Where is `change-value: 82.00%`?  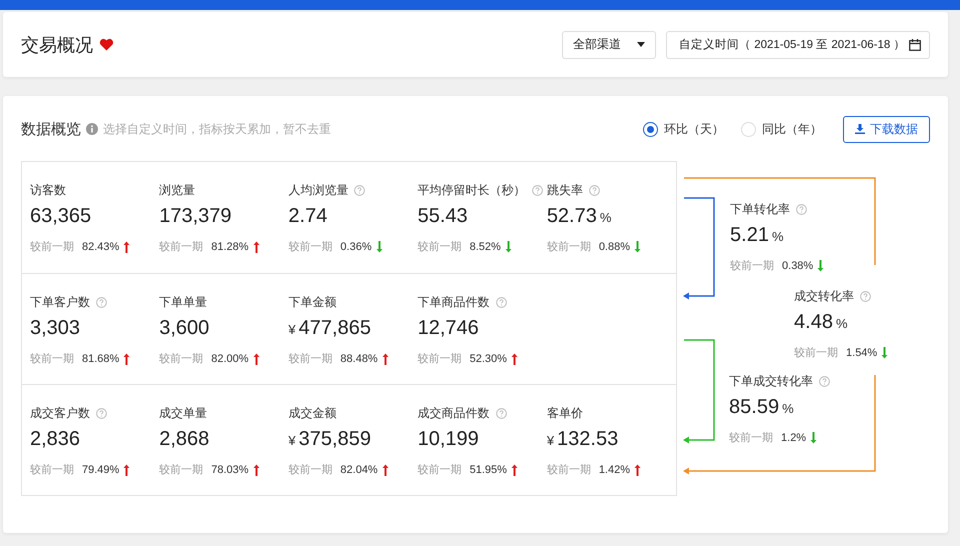 change-value: 82.00% is located at coordinates (230, 358).